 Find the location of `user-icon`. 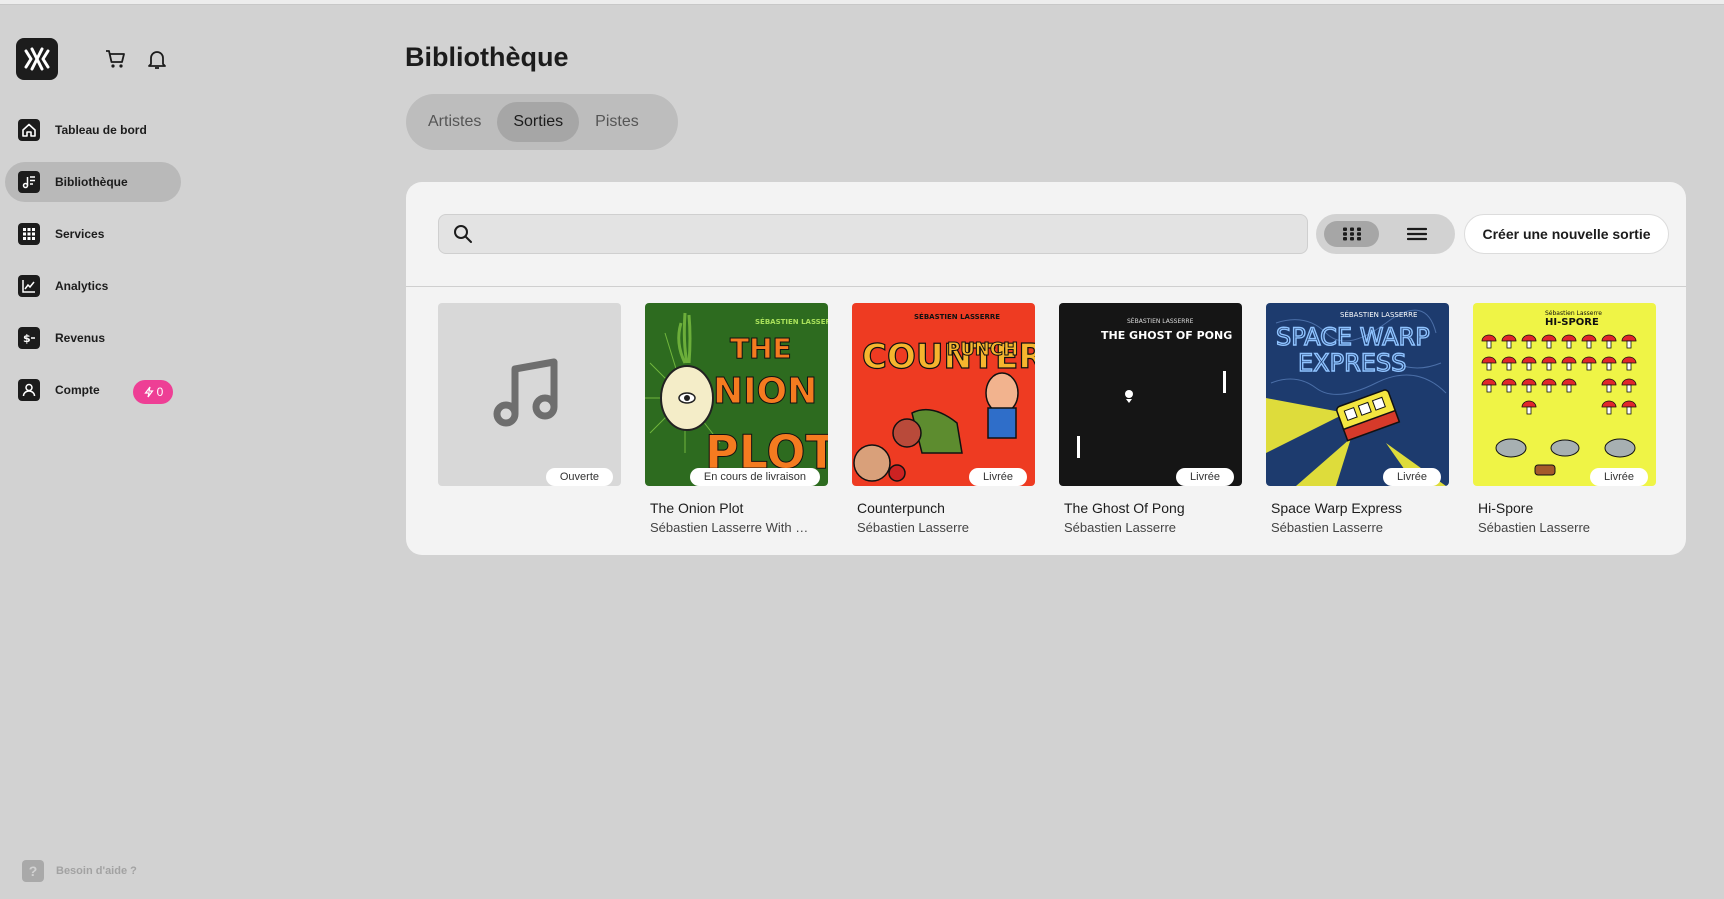

user-icon is located at coordinates (29, 390).